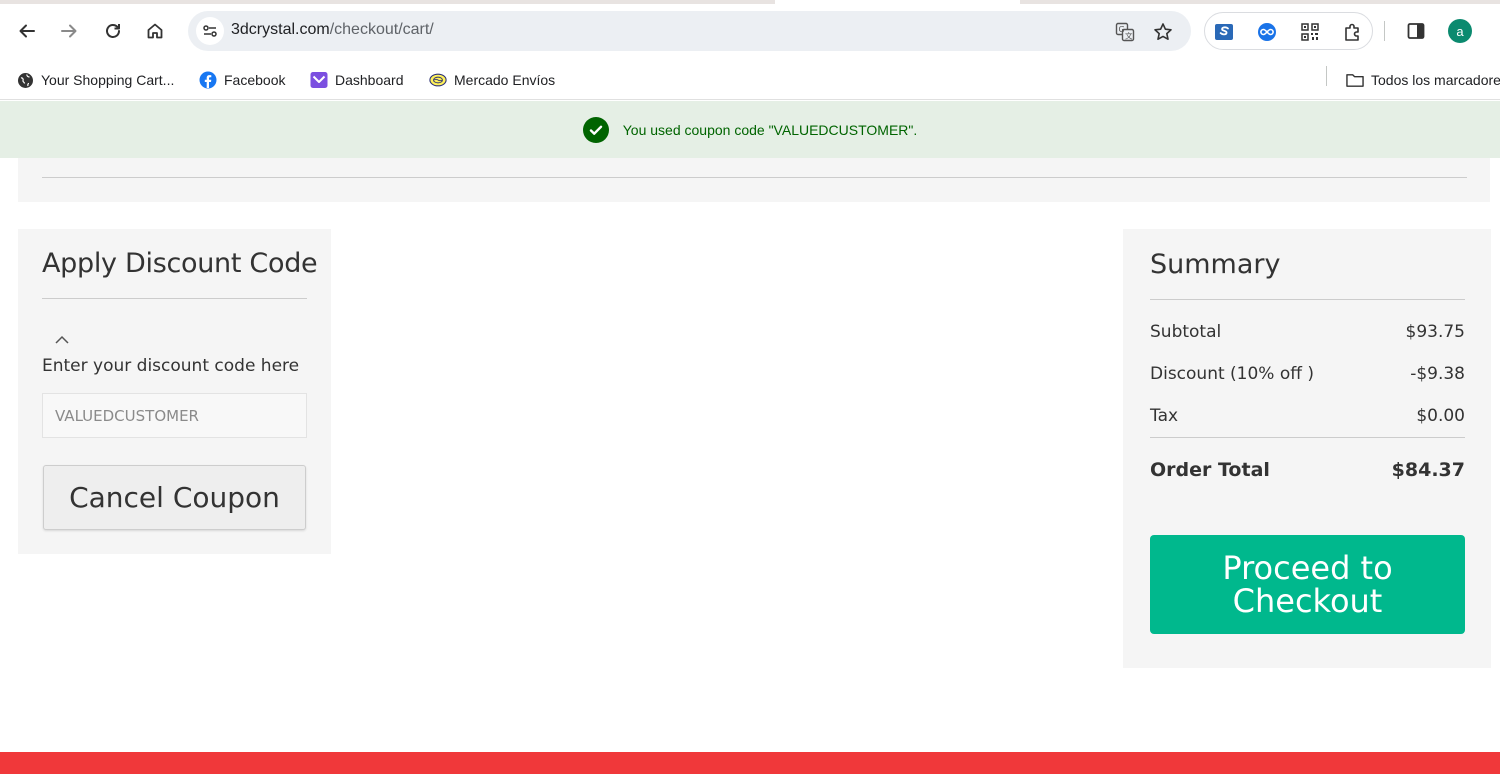  What do you see at coordinates (1307, 584) in the screenshot?
I see `proceed-to-checkout-button: Proceed to Checkout` at bounding box center [1307, 584].